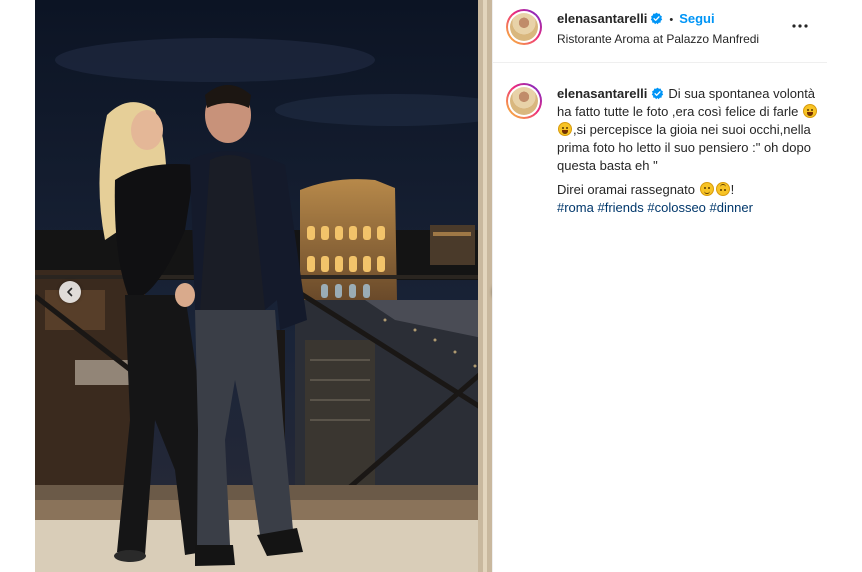 This screenshot has height=572, width=862. What do you see at coordinates (696, 18) in the screenshot?
I see `follow-button: Segui` at bounding box center [696, 18].